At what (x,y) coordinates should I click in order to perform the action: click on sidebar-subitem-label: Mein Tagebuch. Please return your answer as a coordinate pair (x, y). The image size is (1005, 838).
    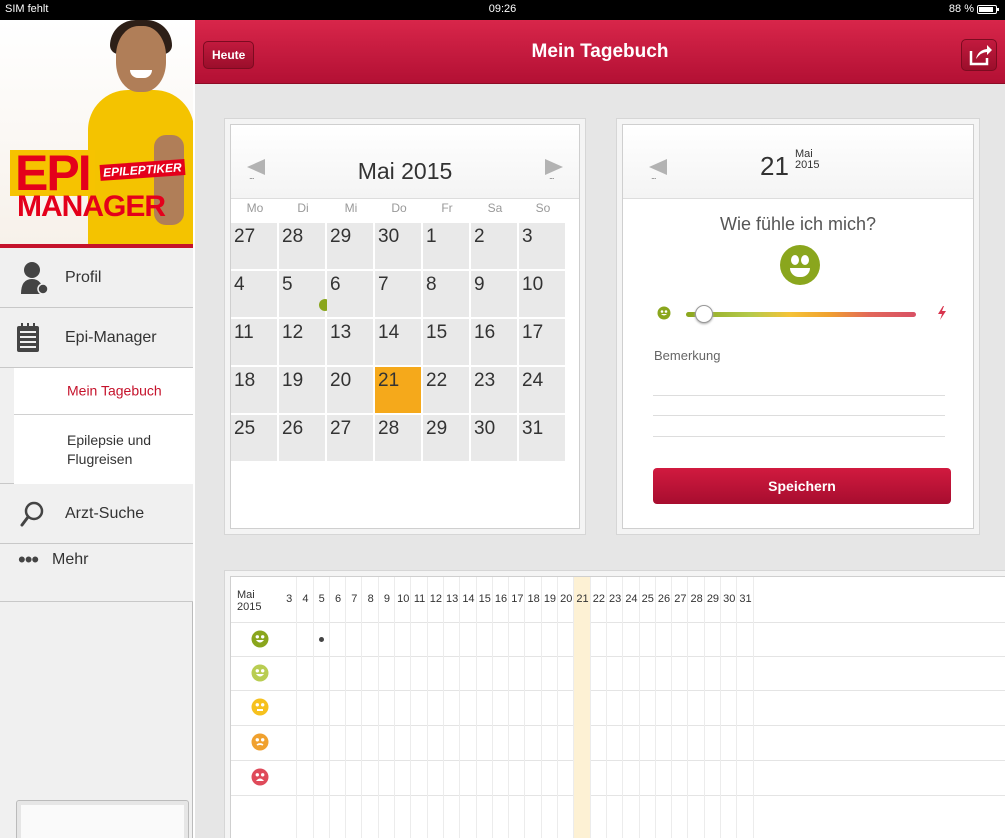
    Looking at the image, I should click on (114, 390).